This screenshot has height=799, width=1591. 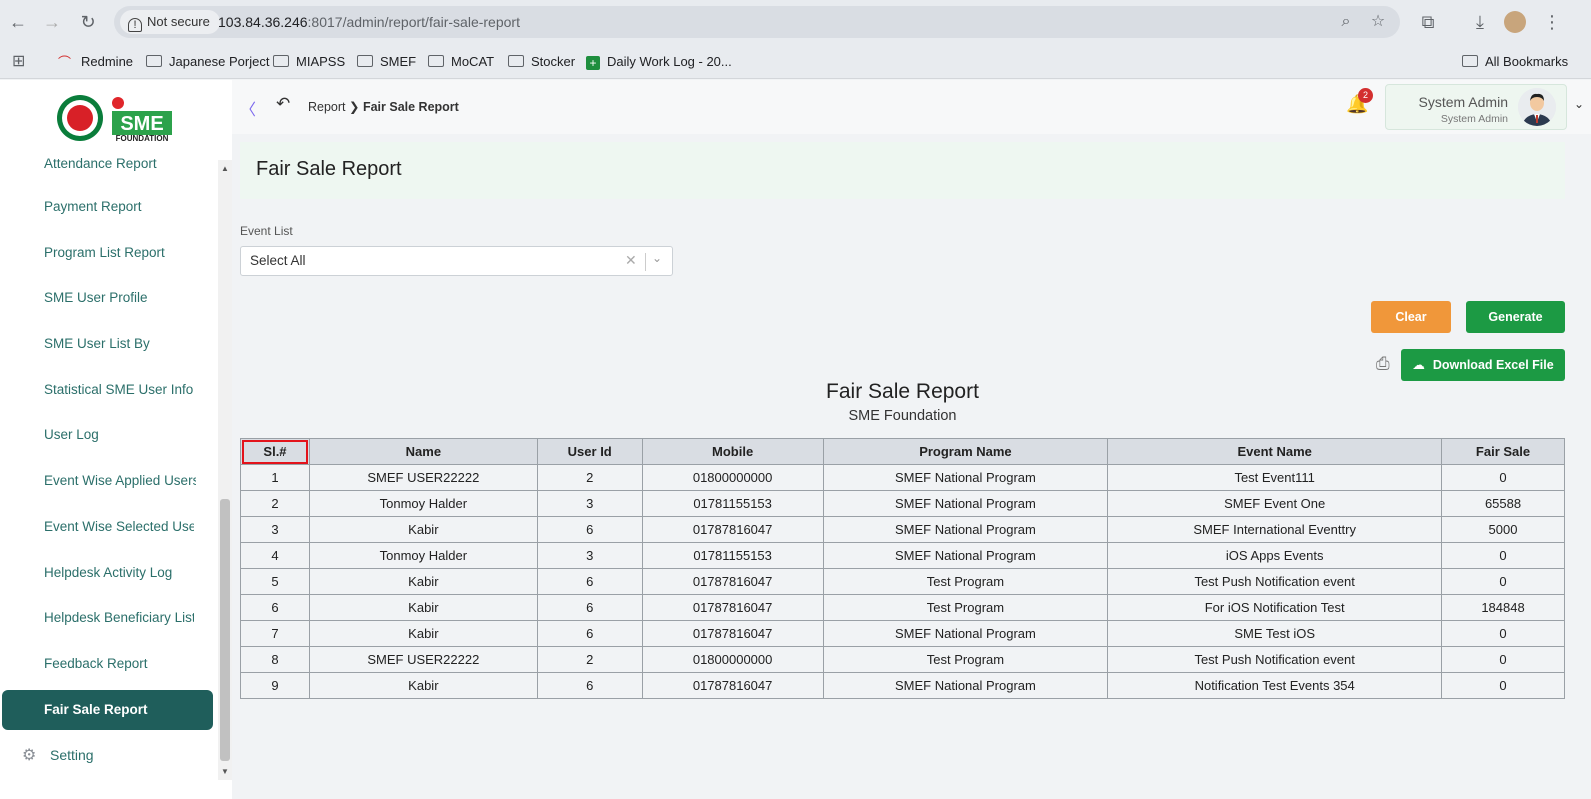 I want to click on reload-icon: ↻, so click(x=88, y=22).